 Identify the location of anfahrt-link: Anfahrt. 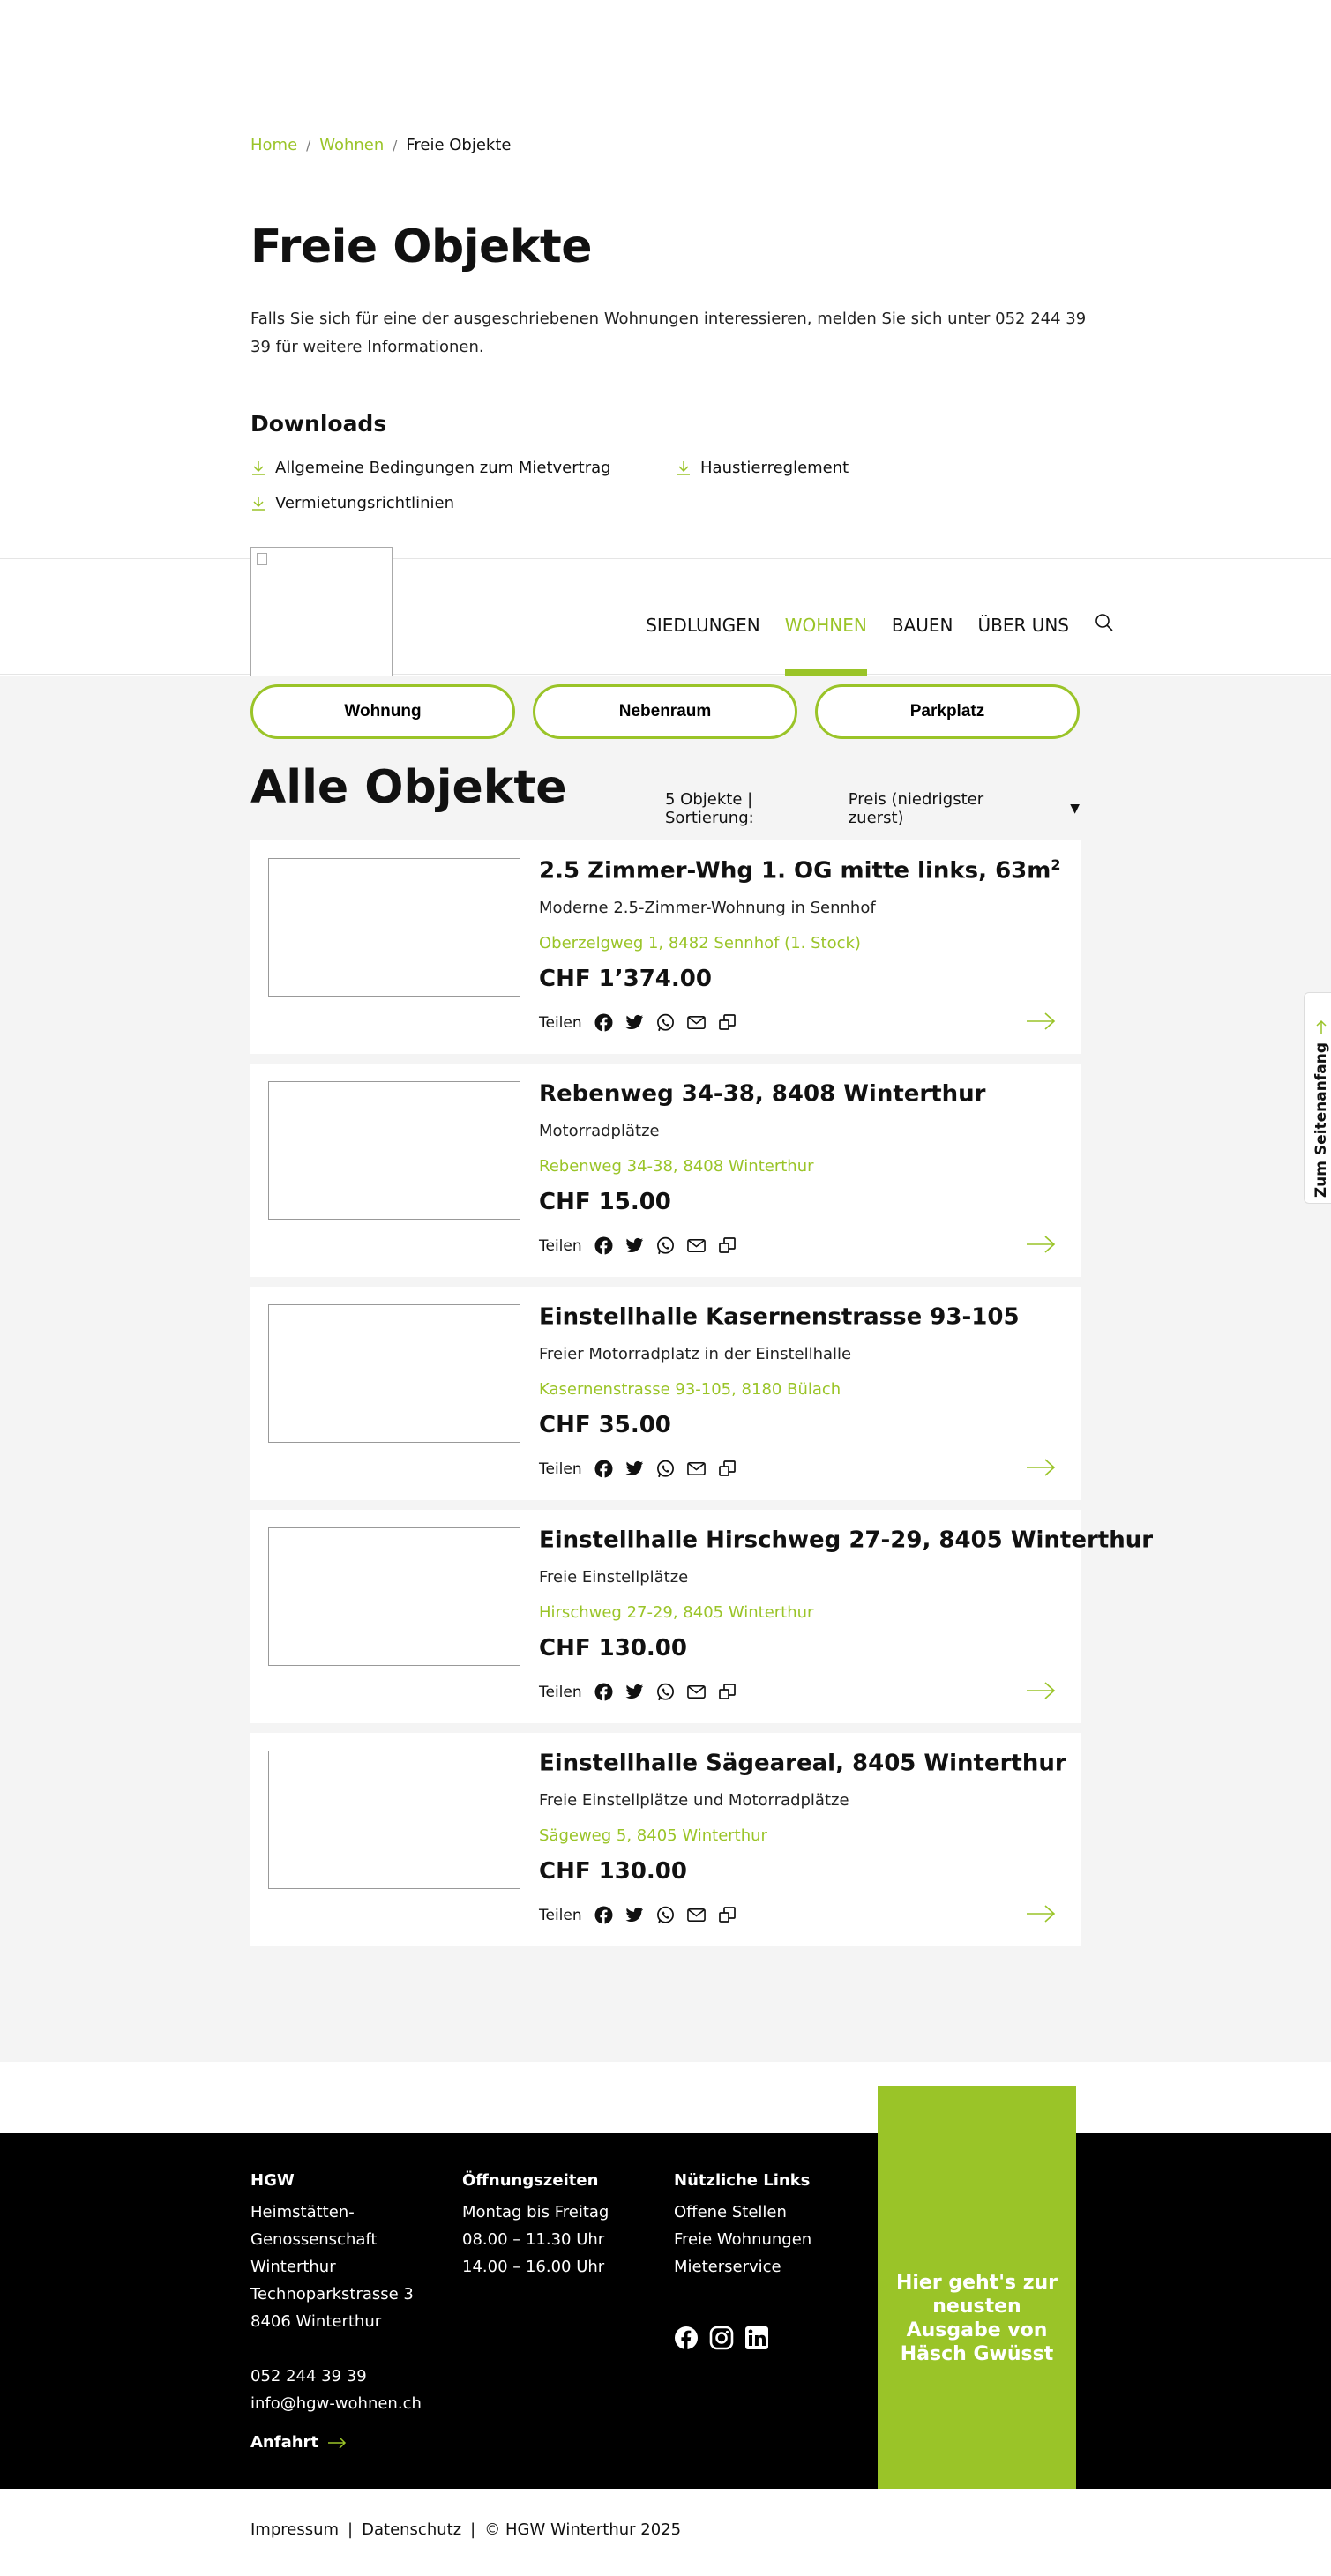
(298, 2442).